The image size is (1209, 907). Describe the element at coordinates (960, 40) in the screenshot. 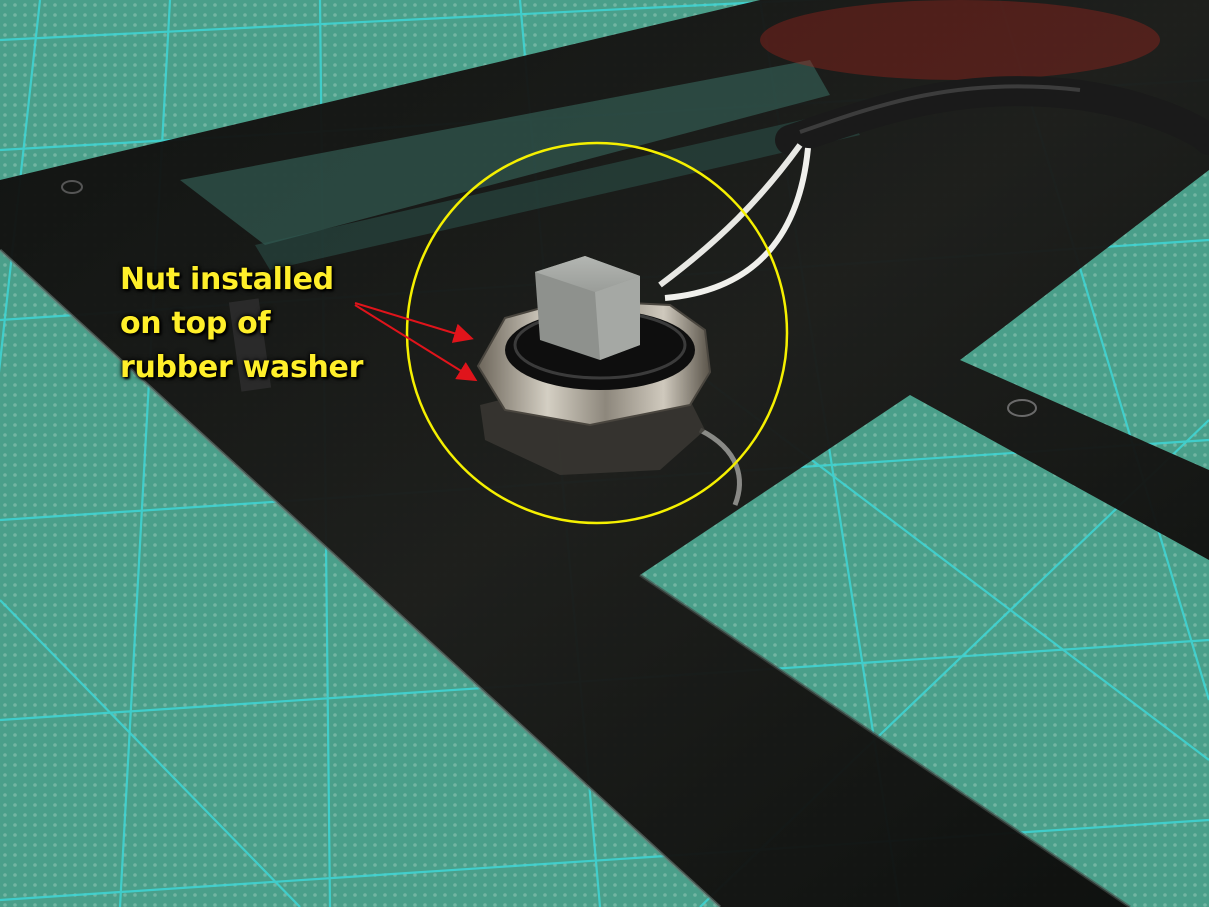

I see `red-reflection` at that location.